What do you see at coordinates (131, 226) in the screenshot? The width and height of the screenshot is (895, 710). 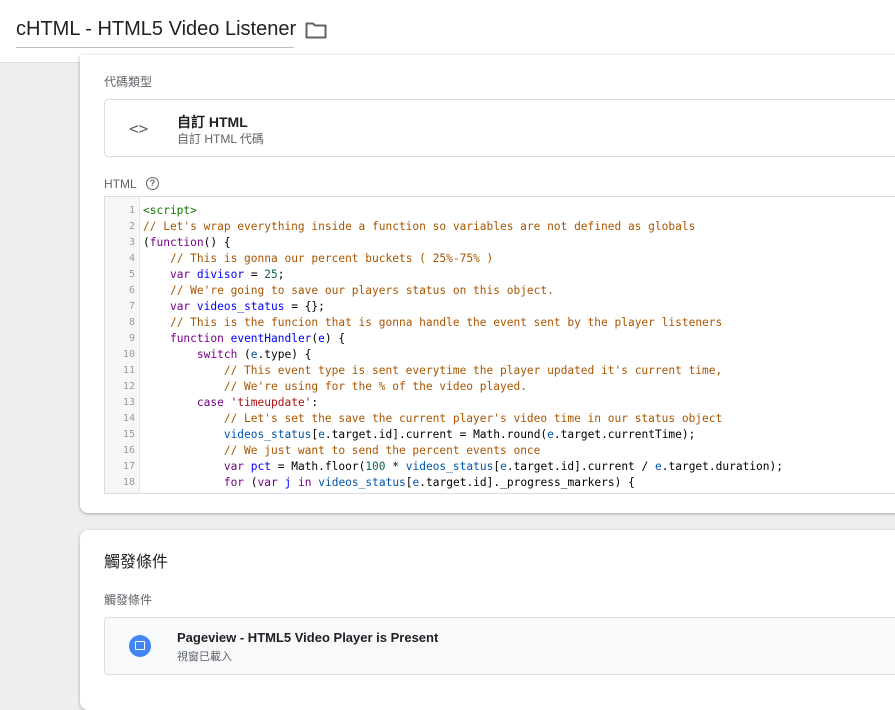 I see `line-number: 2` at bounding box center [131, 226].